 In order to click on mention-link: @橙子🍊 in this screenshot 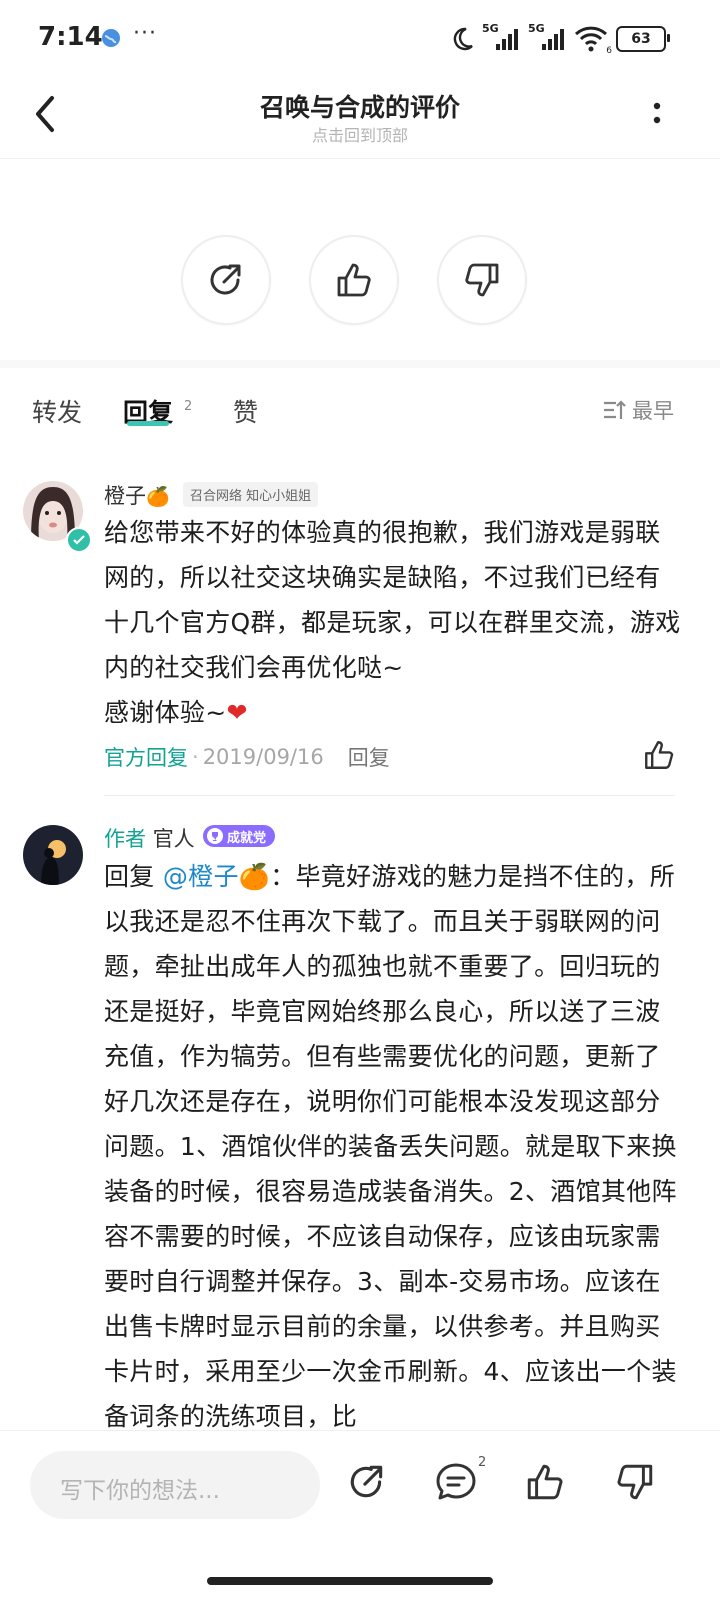, I will do `click(216, 876)`.